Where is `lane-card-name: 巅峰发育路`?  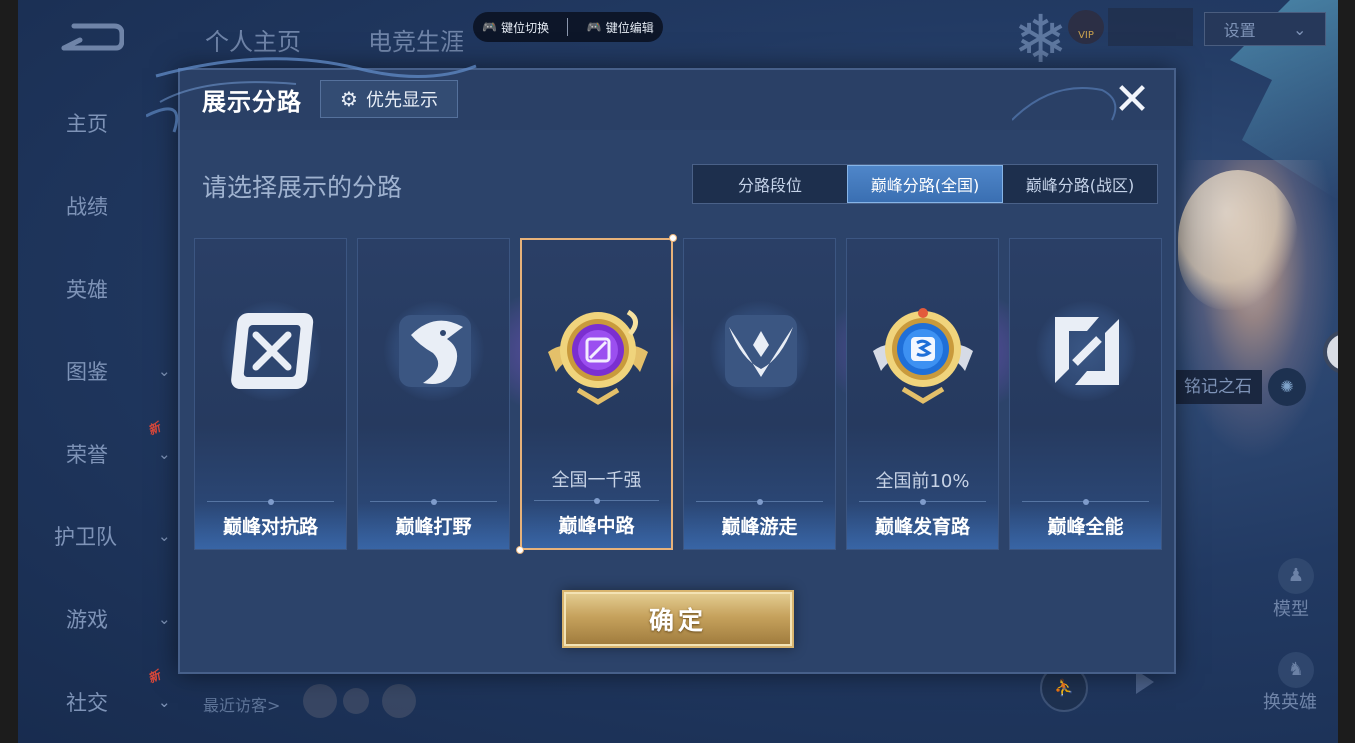
lane-card-name: 巅峰发育路 is located at coordinates (922, 527).